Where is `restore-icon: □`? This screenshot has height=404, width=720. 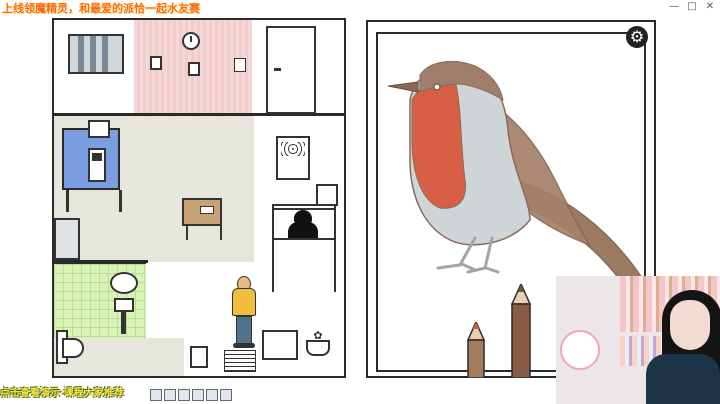
restore-icon: □ is located at coordinates (692, 7).